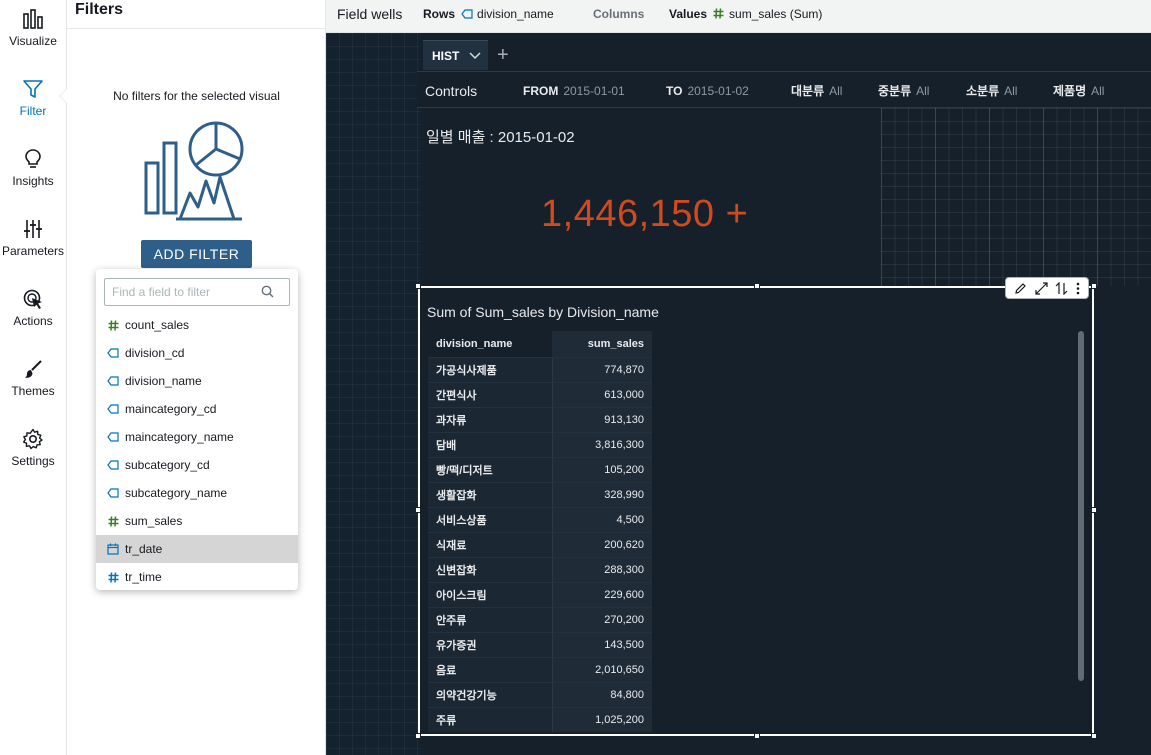 The image size is (1151, 755). I want to click on field-wells-title: Field wells, so click(369, 13).